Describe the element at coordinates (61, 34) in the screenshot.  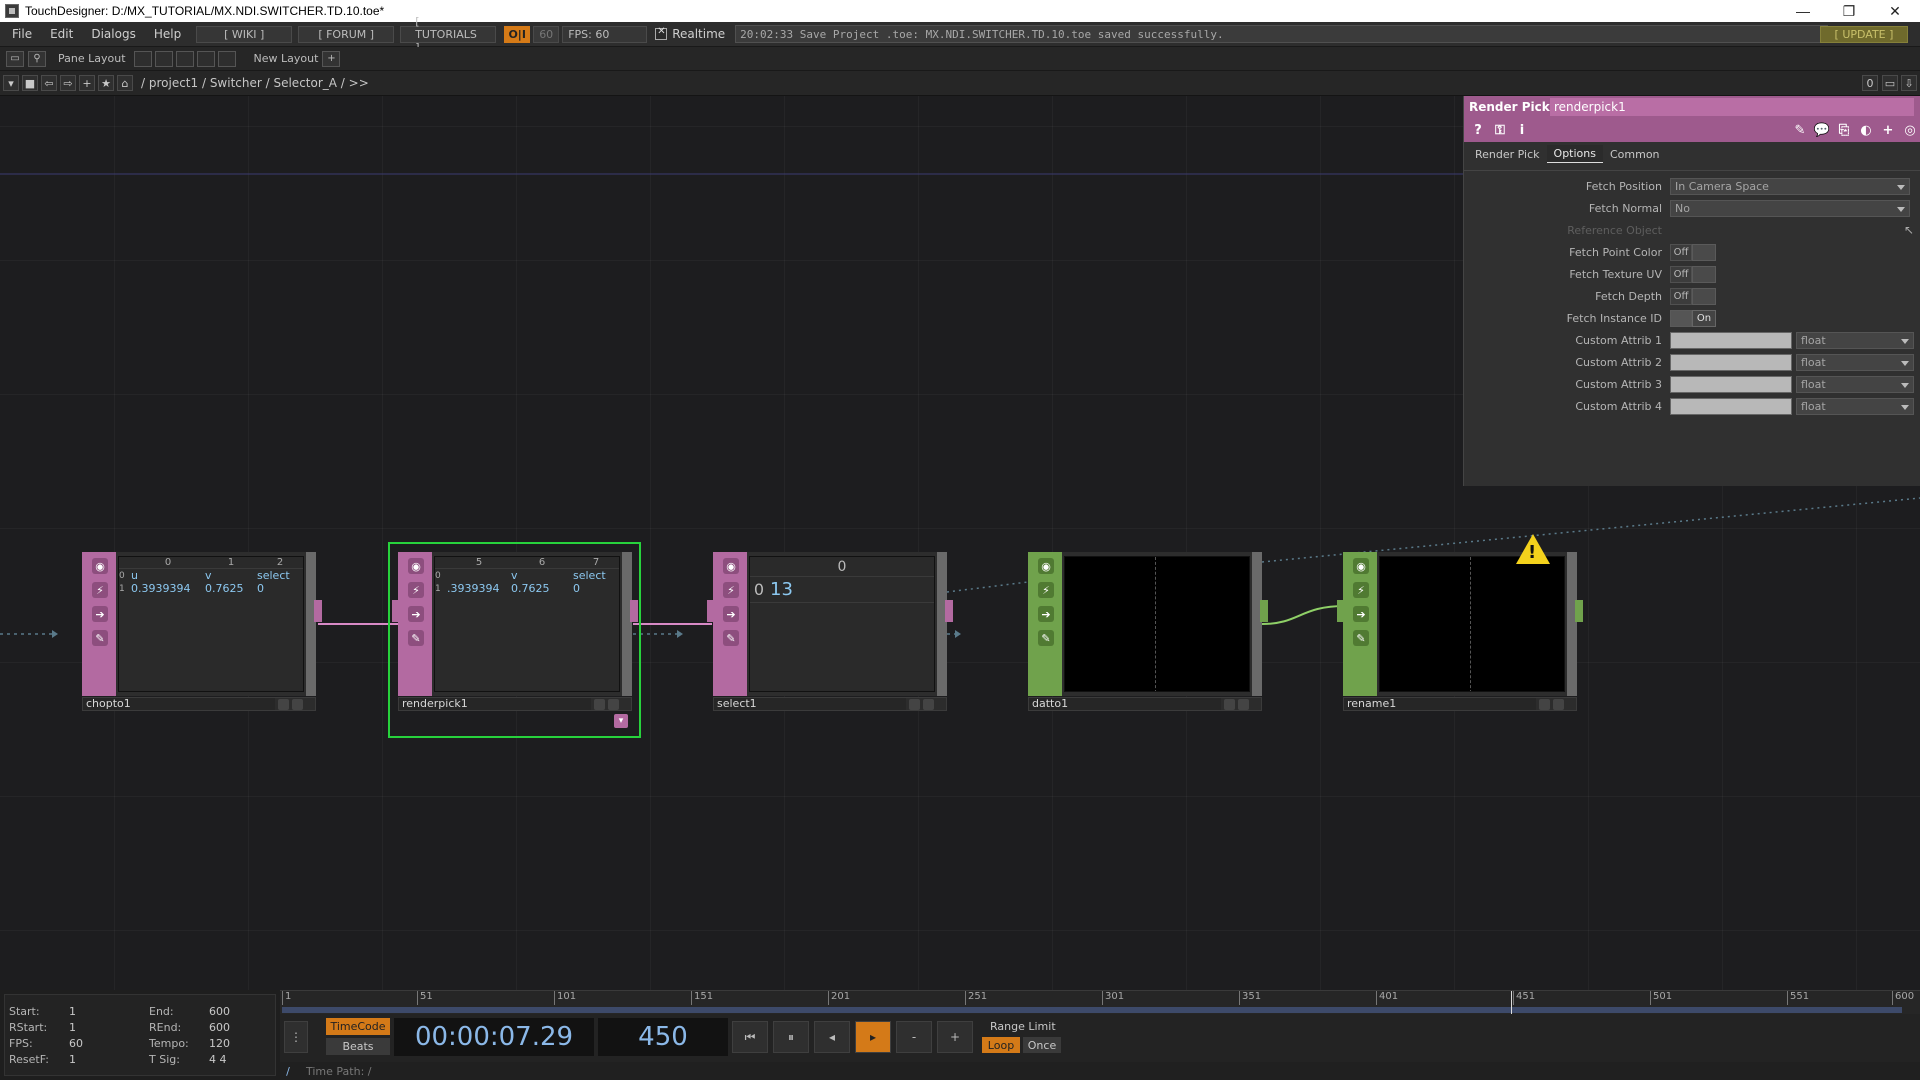
I see `menu-edit: Edit` at that location.